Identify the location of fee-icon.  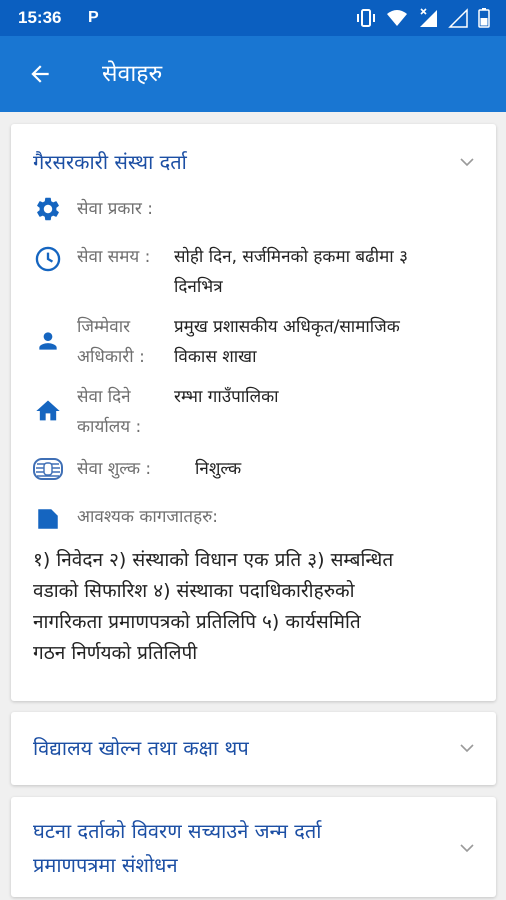
(48, 469).